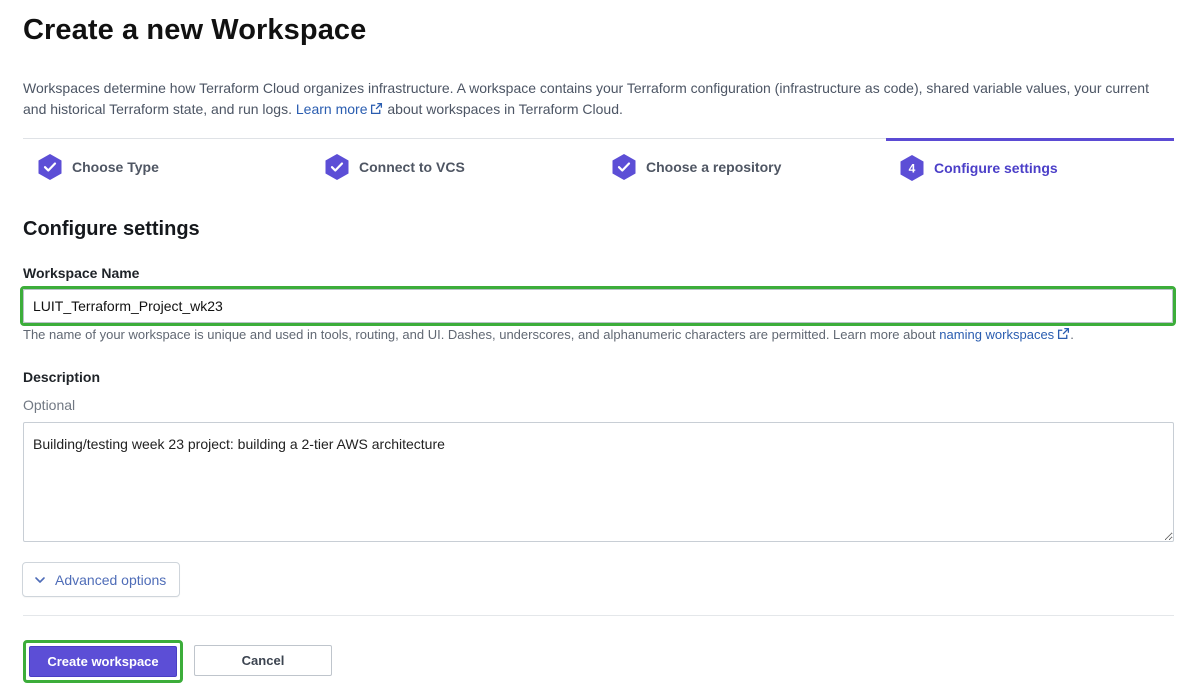  Describe the element at coordinates (49, 405) in the screenshot. I see `optional-hint: Optional` at that location.